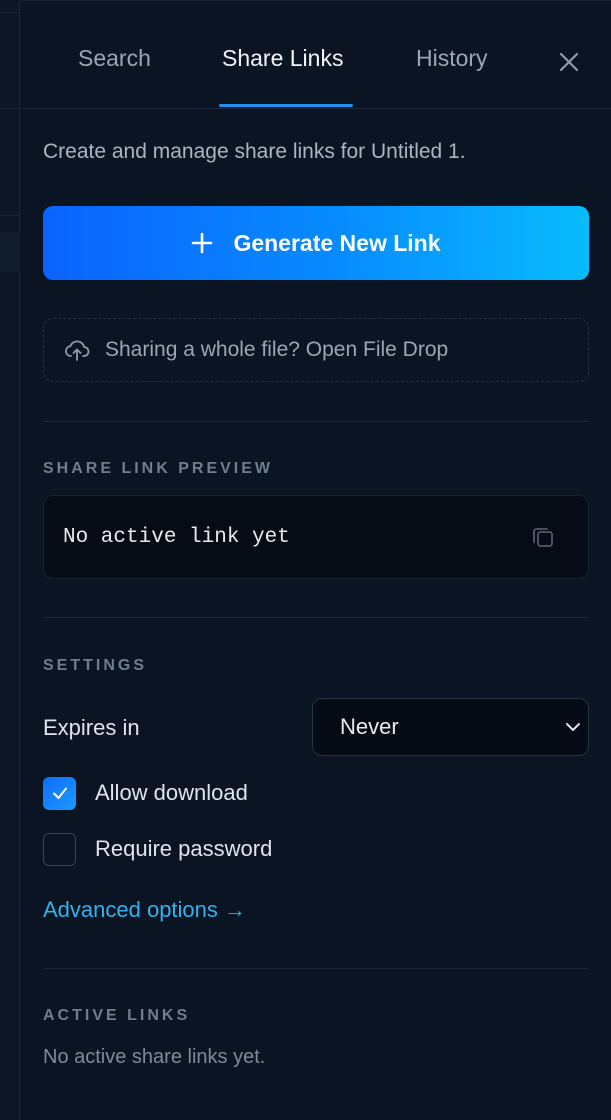  I want to click on require-password-checkbox: Require password, so click(157, 849).